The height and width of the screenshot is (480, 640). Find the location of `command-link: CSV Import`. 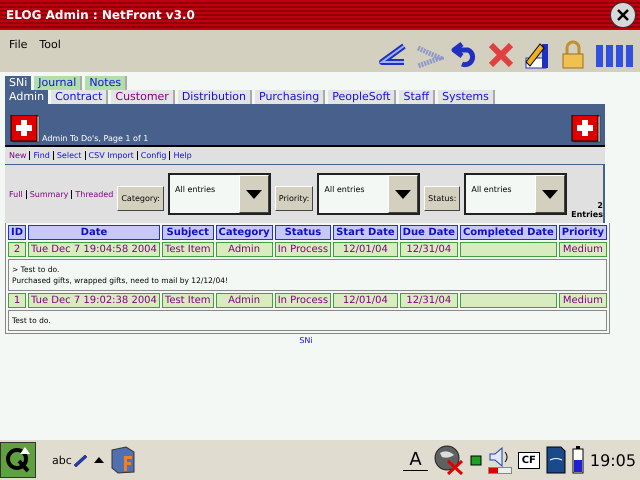

command-link: CSV Import is located at coordinates (111, 155).